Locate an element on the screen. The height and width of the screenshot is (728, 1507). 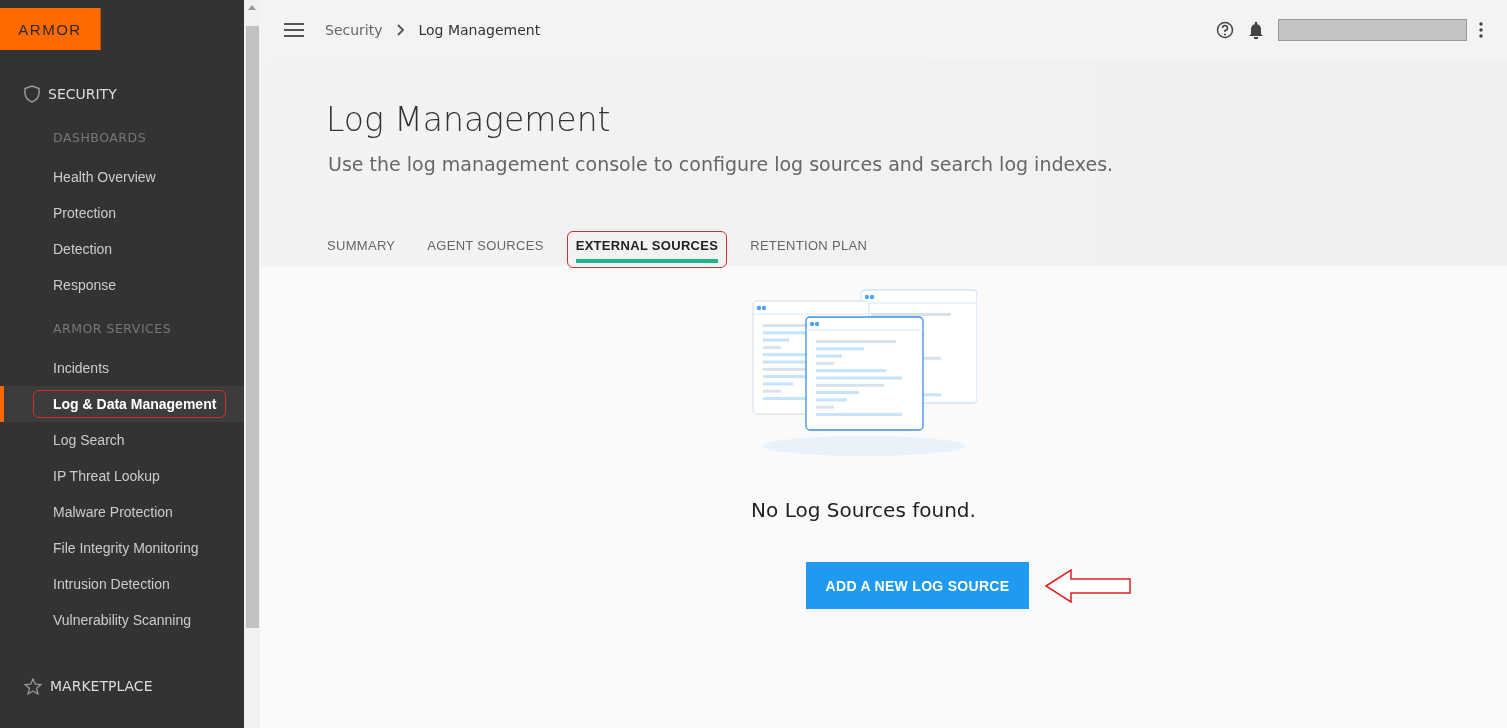
more-options-icon is located at coordinates (1481, 30).